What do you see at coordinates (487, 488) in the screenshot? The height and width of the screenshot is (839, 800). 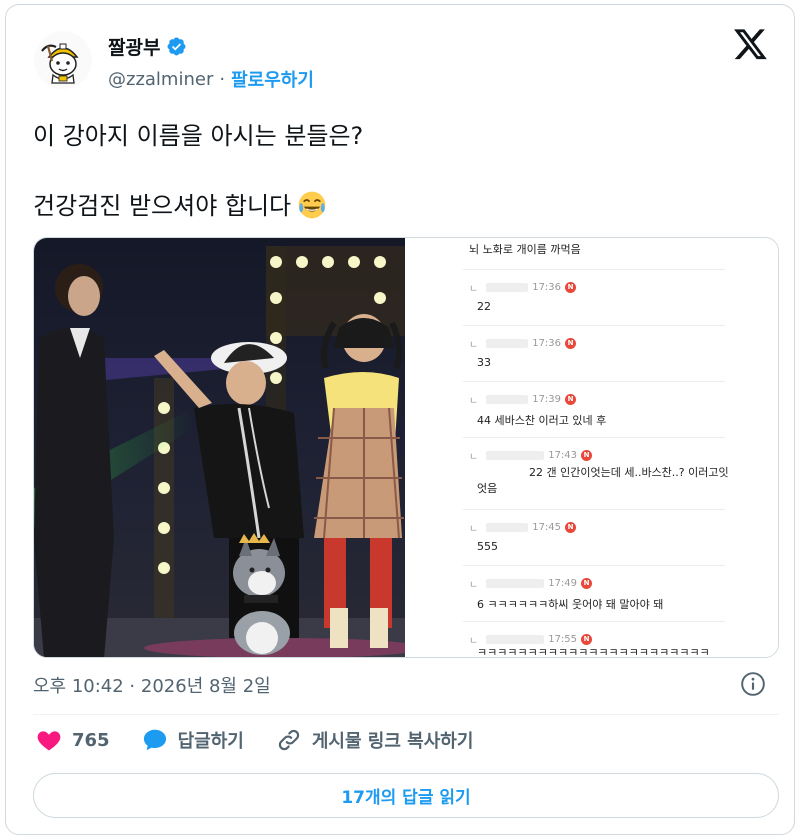 I see `comment-body-continued: 엇음` at bounding box center [487, 488].